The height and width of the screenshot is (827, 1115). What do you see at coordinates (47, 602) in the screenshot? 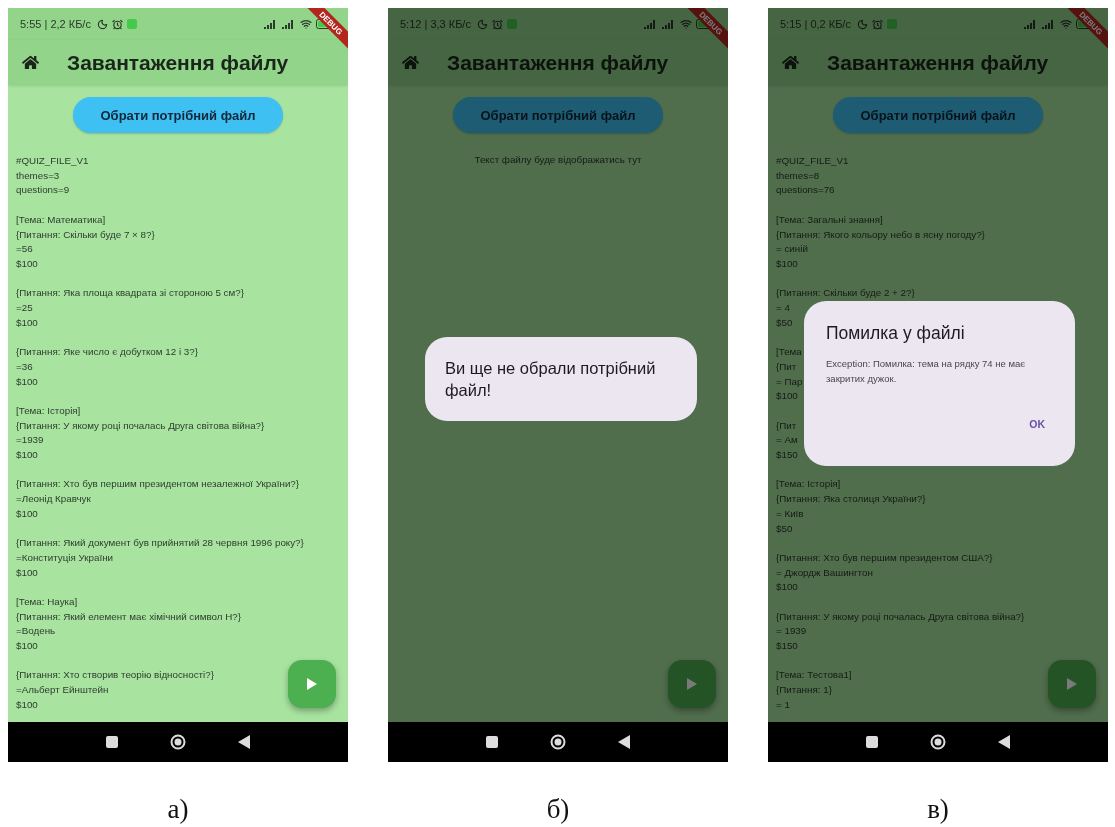
I see `file-text-line: [Тема: Наука]` at bounding box center [47, 602].